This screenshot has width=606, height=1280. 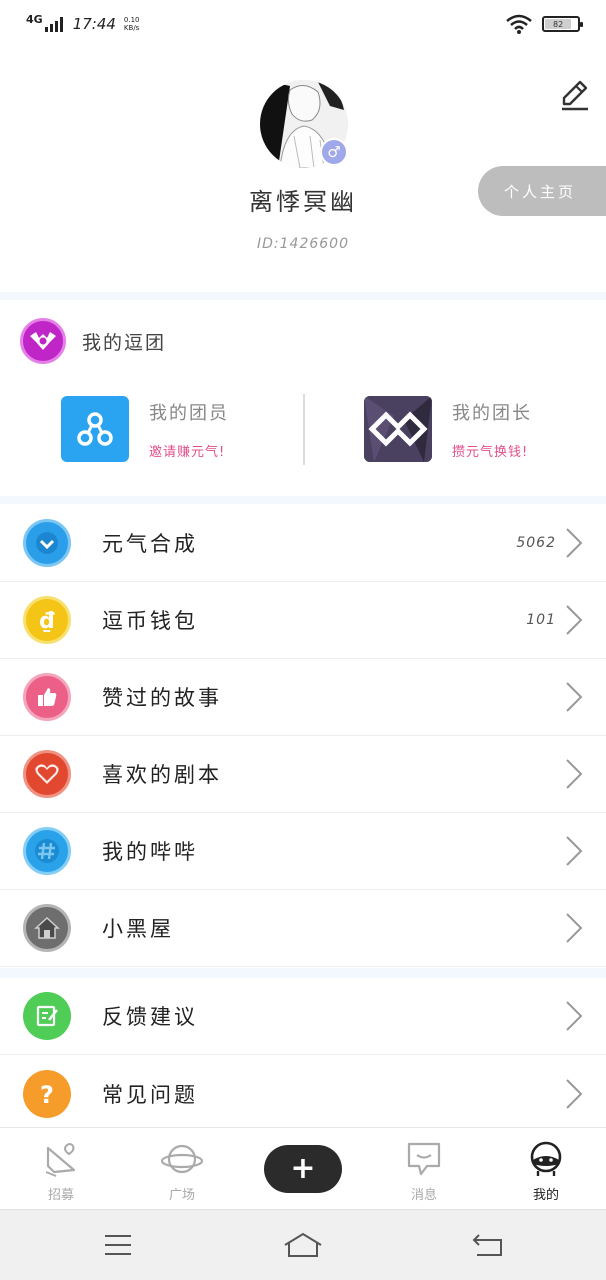 What do you see at coordinates (43, 341) in the screenshot?
I see `team-badge-icon` at bounding box center [43, 341].